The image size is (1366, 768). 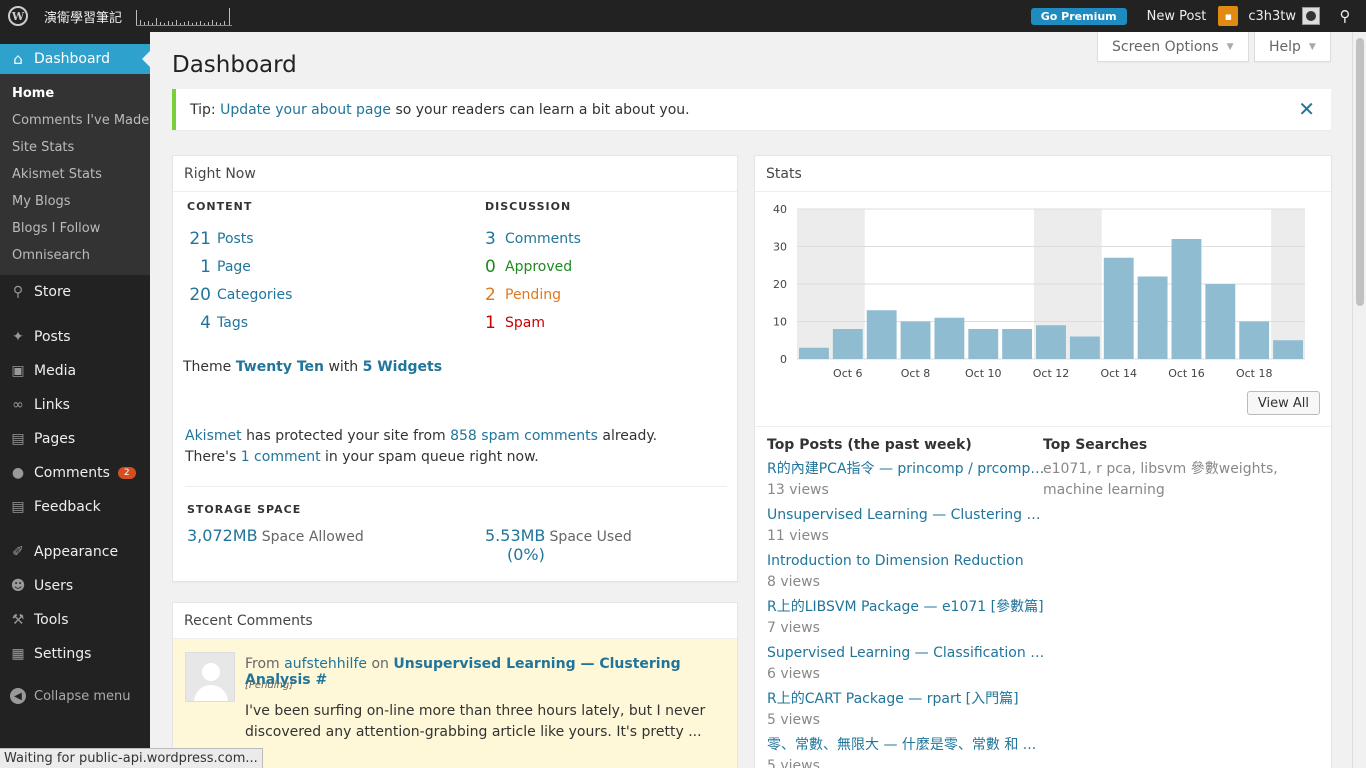 What do you see at coordinates (1078, 16) in the screenshot?
I see `go-premium-button: Go Premium` at bounding box center [1078, 16].